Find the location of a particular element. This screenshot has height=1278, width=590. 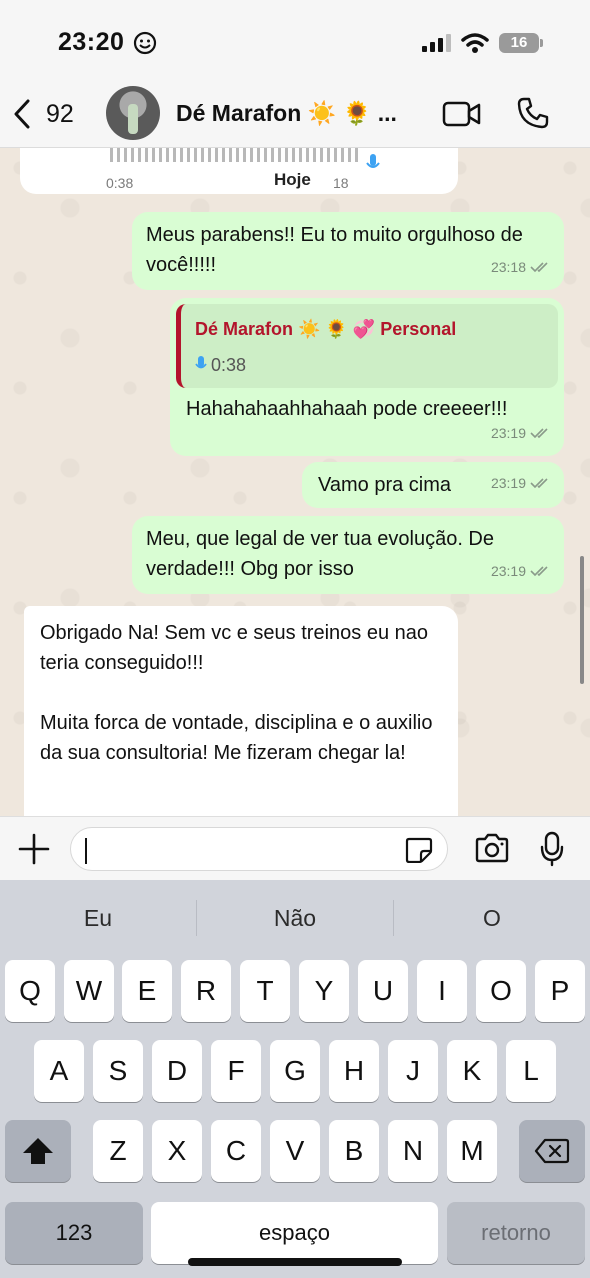

cellular-signal-icon is located at coordinates (436, 43).